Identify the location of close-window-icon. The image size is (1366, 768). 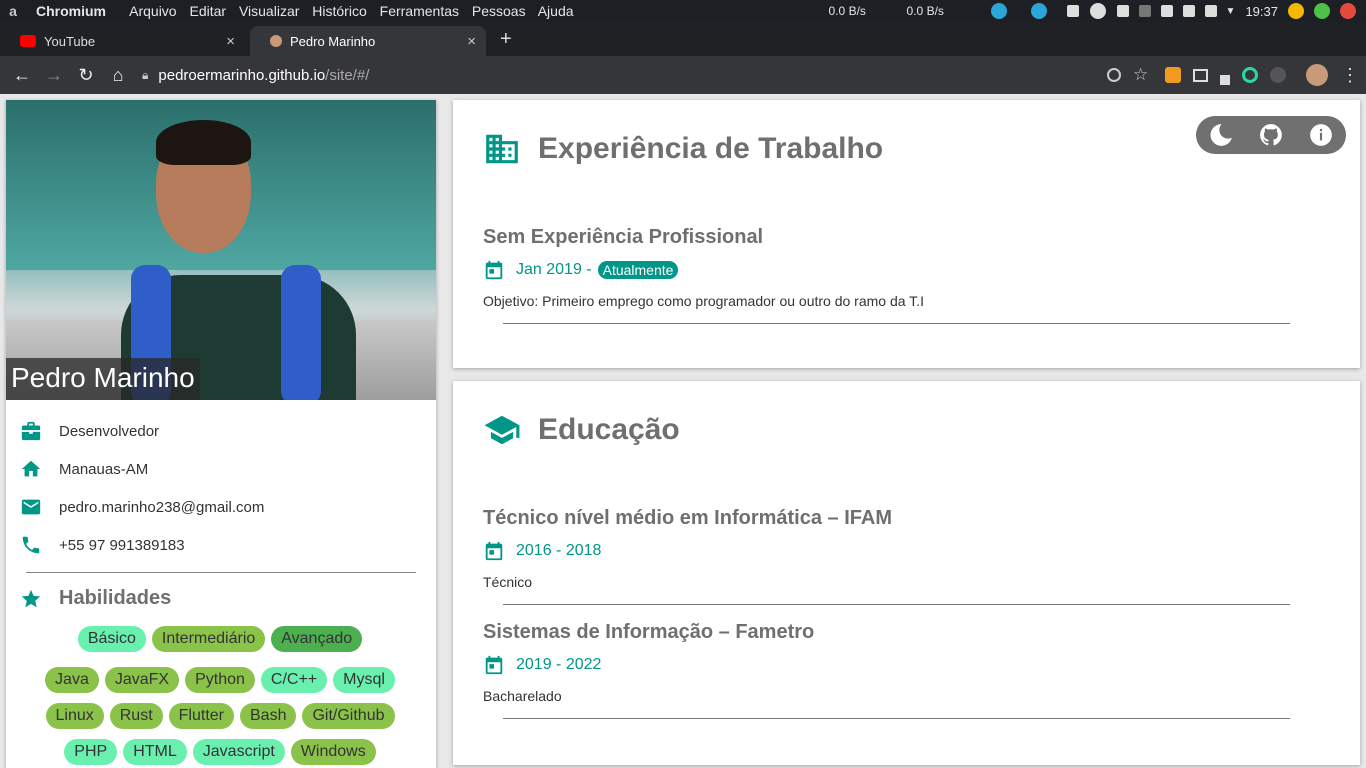
(1348, 11).